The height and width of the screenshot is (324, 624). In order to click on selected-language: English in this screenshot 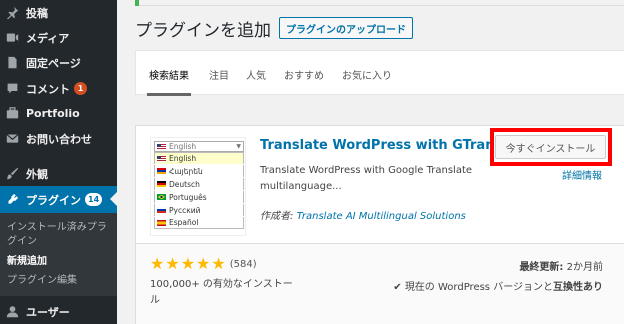, I will do `click(183, 146)`.